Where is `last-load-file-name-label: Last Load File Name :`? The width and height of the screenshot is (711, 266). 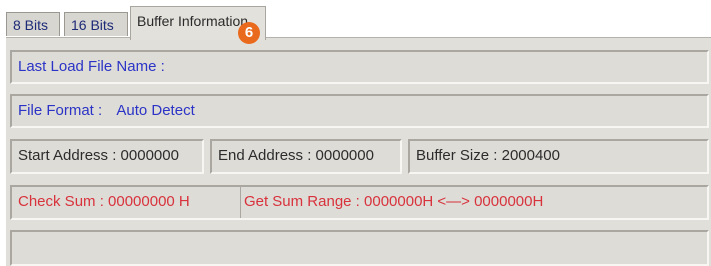 last-load-file-name-label: Last Load File Name : is located at coordinates (91, 66).